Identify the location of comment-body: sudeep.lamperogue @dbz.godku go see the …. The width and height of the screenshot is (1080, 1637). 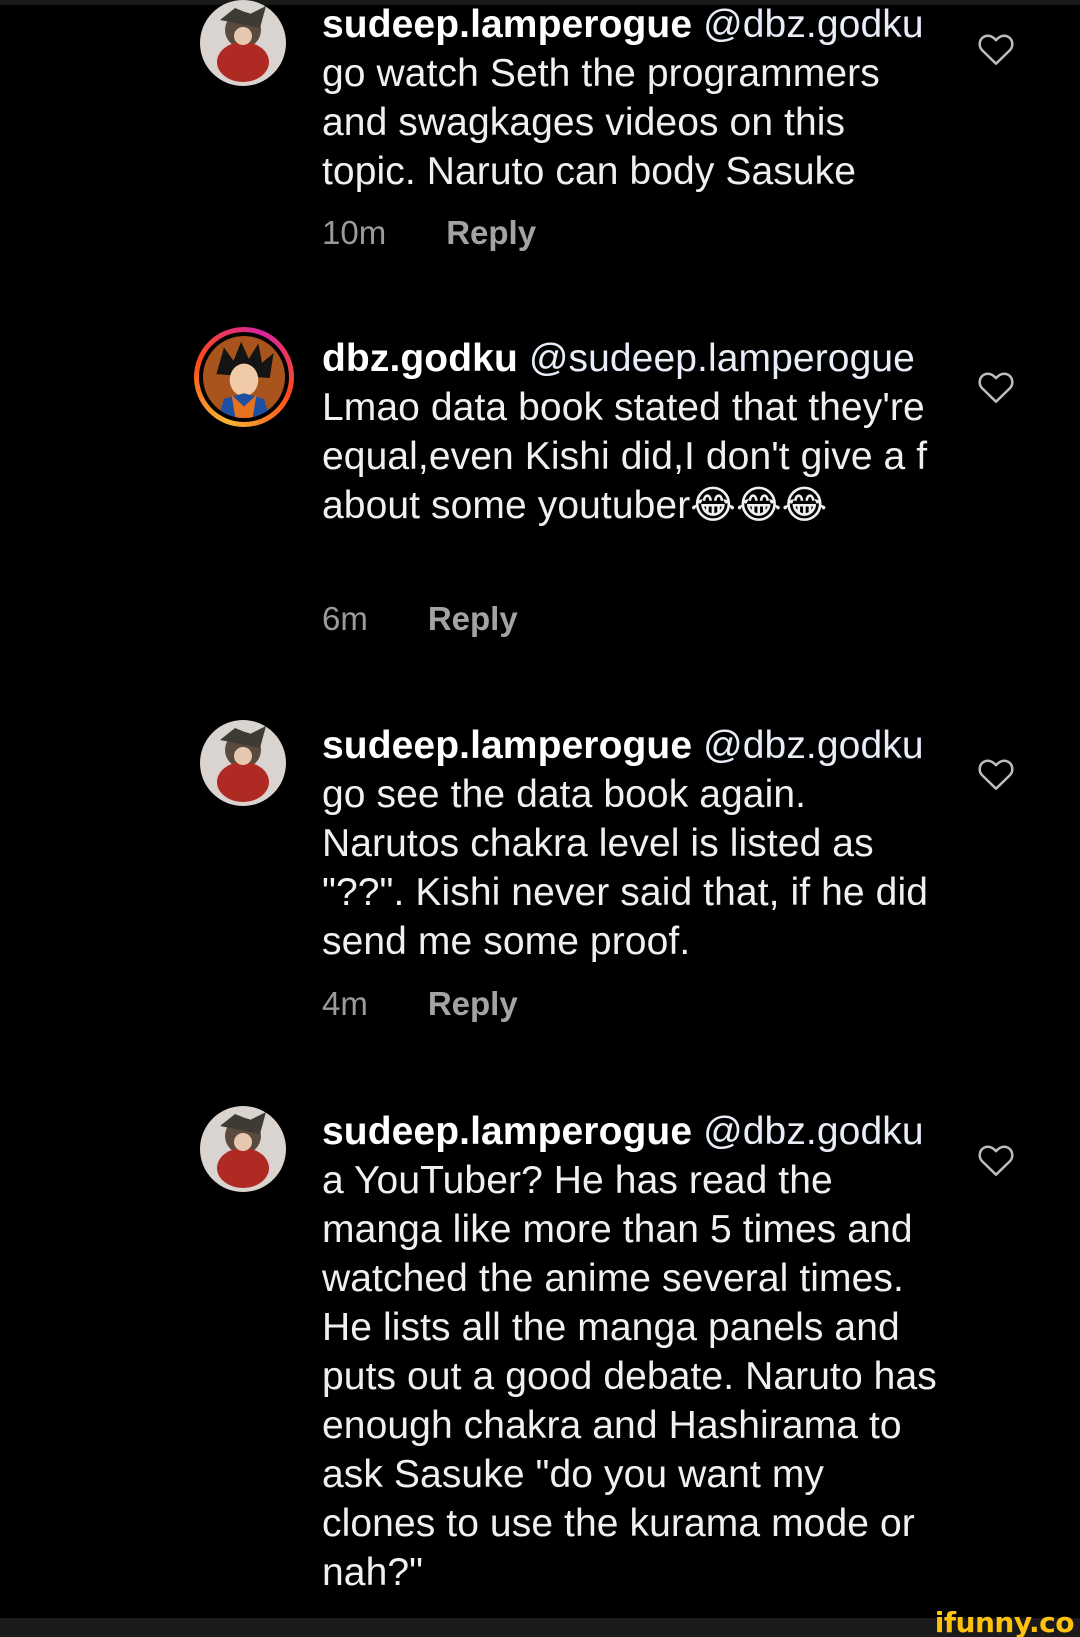
(632, 843).